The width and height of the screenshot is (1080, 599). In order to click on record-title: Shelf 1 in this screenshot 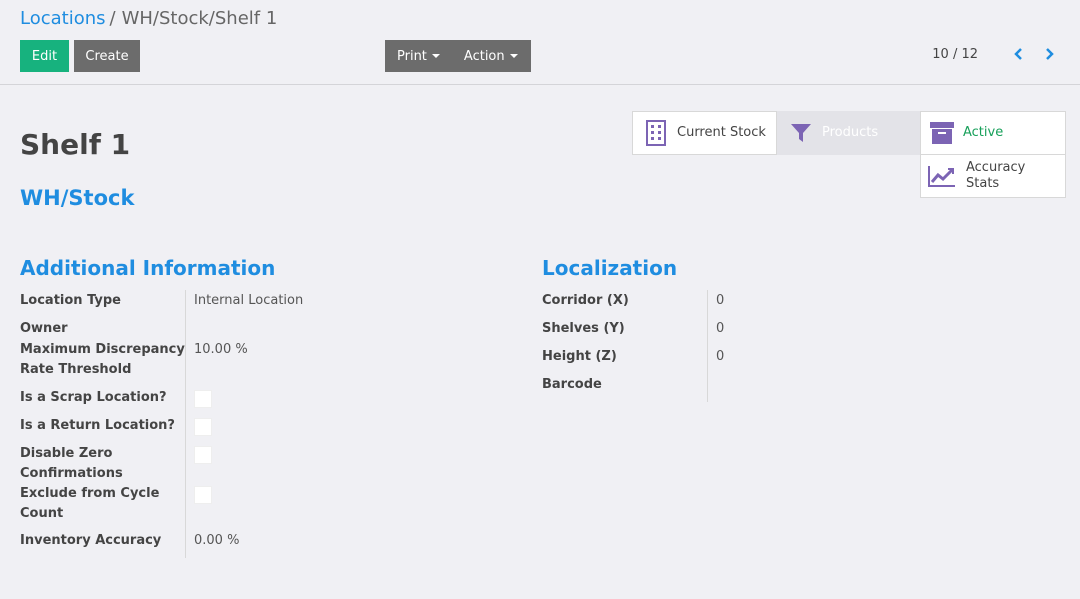, I will do `click(75, 144)`.